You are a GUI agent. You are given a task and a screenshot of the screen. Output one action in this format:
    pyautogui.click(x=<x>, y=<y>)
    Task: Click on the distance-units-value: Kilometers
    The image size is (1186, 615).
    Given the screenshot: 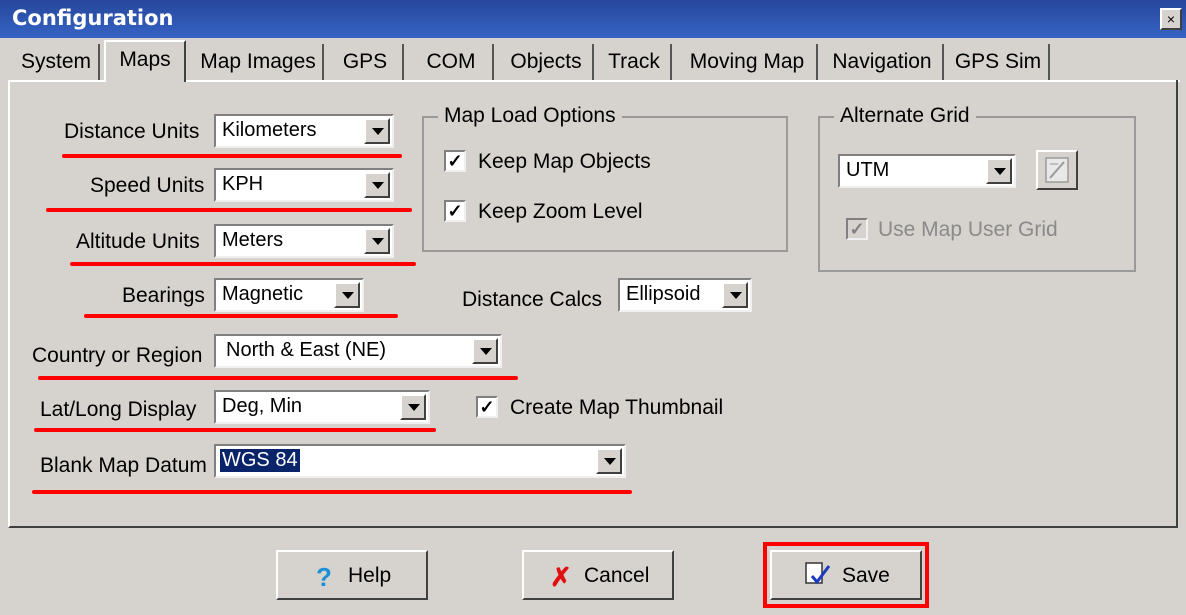 What is the action you would take?
    pyautogui.click(x=269, y=130)
    